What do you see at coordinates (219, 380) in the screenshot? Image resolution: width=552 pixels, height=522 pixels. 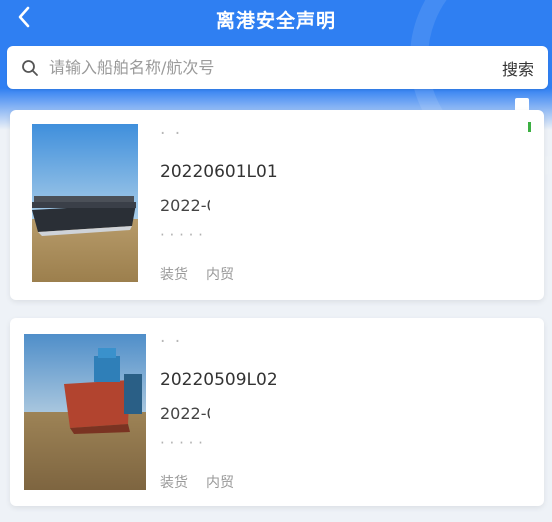 I see `voyage-number: 20220509L02` at bounding box center [219, 380].